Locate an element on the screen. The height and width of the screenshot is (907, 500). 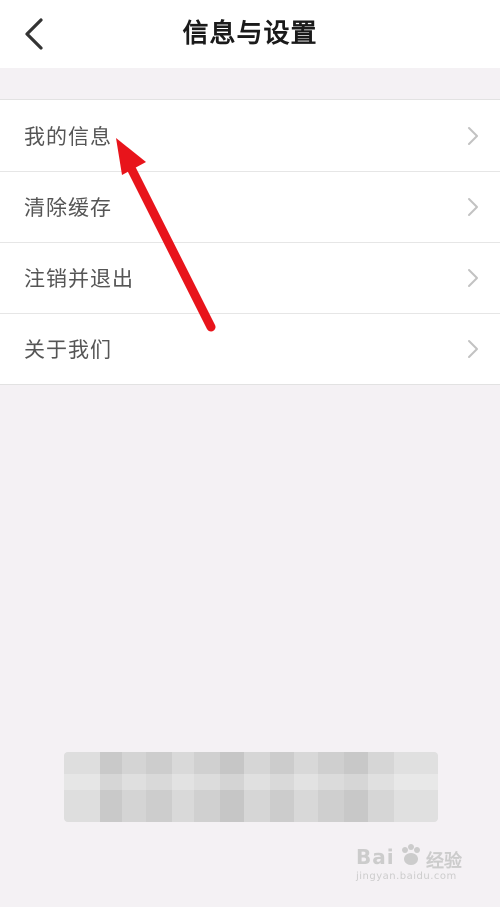
header-bar: 信息与设置 is located at coordinates (250, 34).